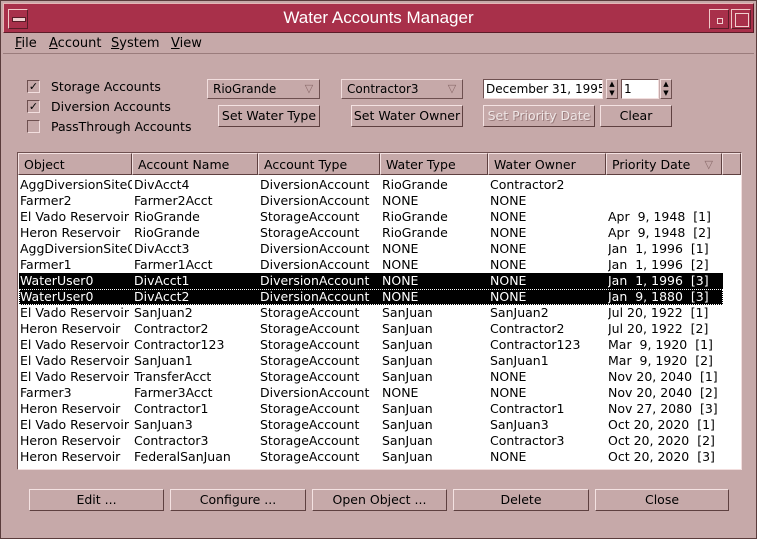 This screenshot has width=757, height=539. Describe the element at coordinates (319, 164) in the screenshot. I see `column-header-account-type: Account Type` at that location.